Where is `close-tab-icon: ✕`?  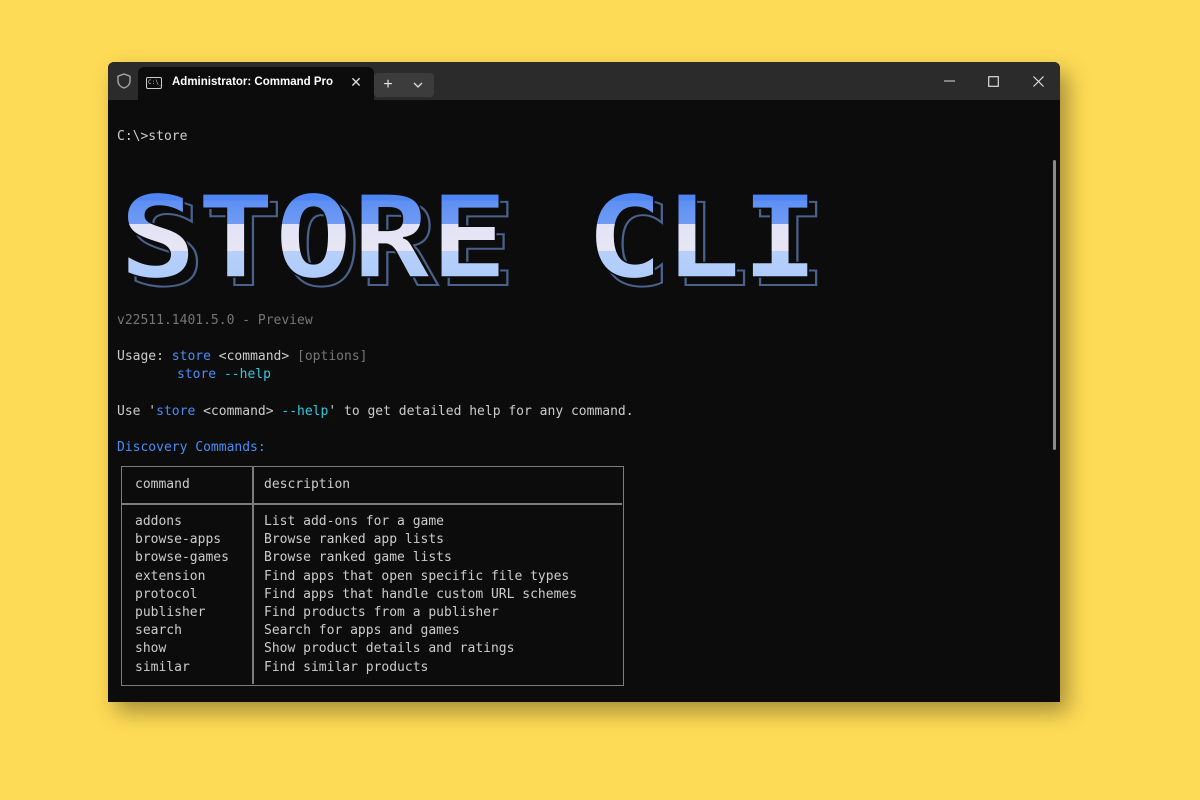
close-tab-icon: ✕ is located at coordinates (356, 82).